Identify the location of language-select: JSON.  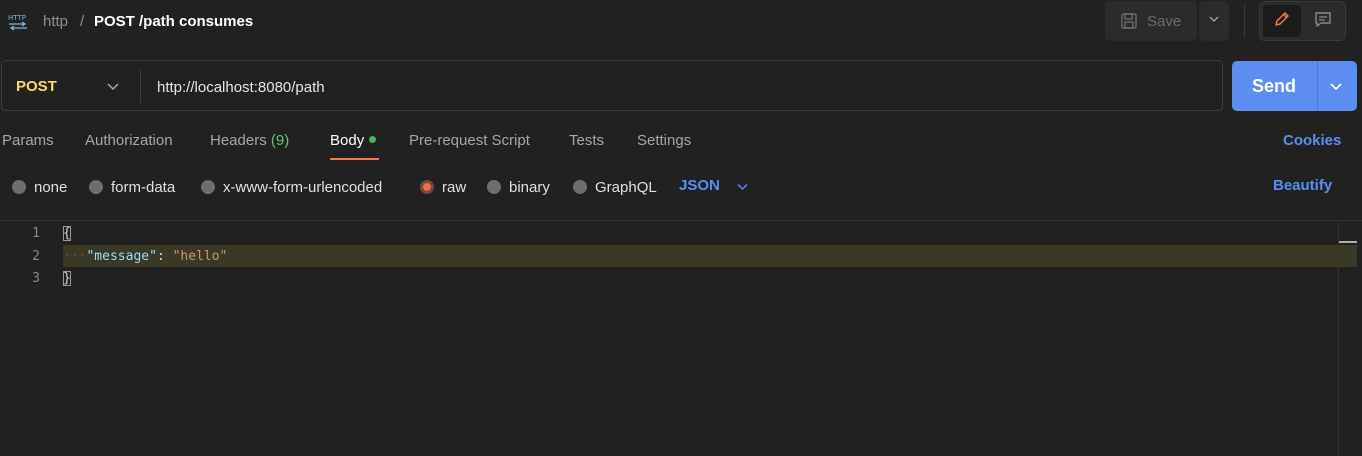
(699, 185).